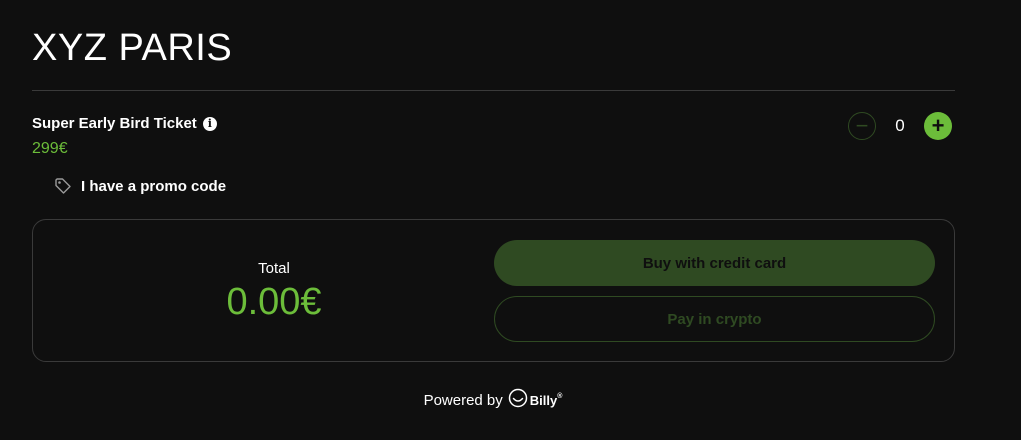 This screenshot has width=1021, height=440. Describe the element at coordinates (714, 263) in the screenshot. I see `buy-with-credit-card-button: Buy with credit card` at that location.